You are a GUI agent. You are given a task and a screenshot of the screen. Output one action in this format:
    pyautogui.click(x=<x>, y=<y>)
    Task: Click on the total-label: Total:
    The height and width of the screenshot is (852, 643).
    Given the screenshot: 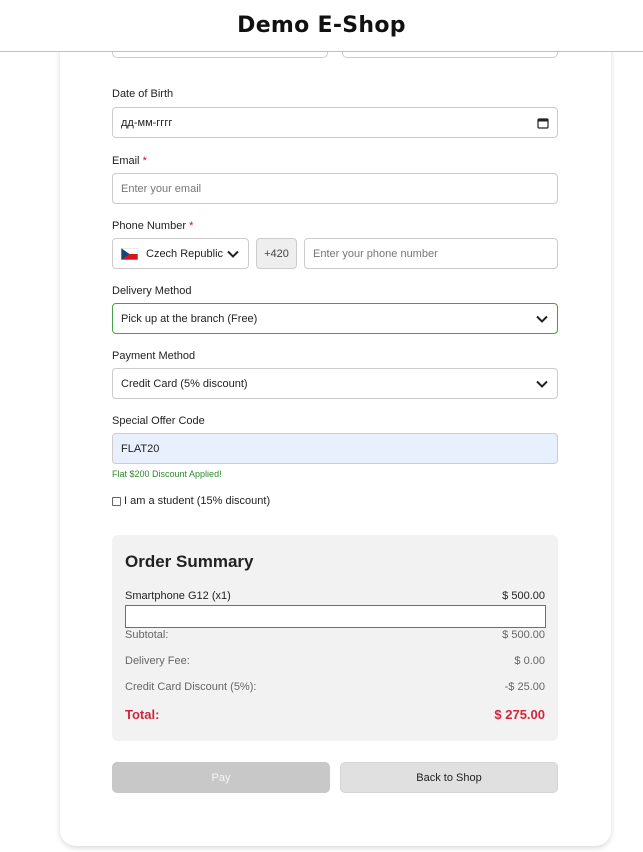 What is the action you would take?
    pyautogui.click(x=142, y=714)
    